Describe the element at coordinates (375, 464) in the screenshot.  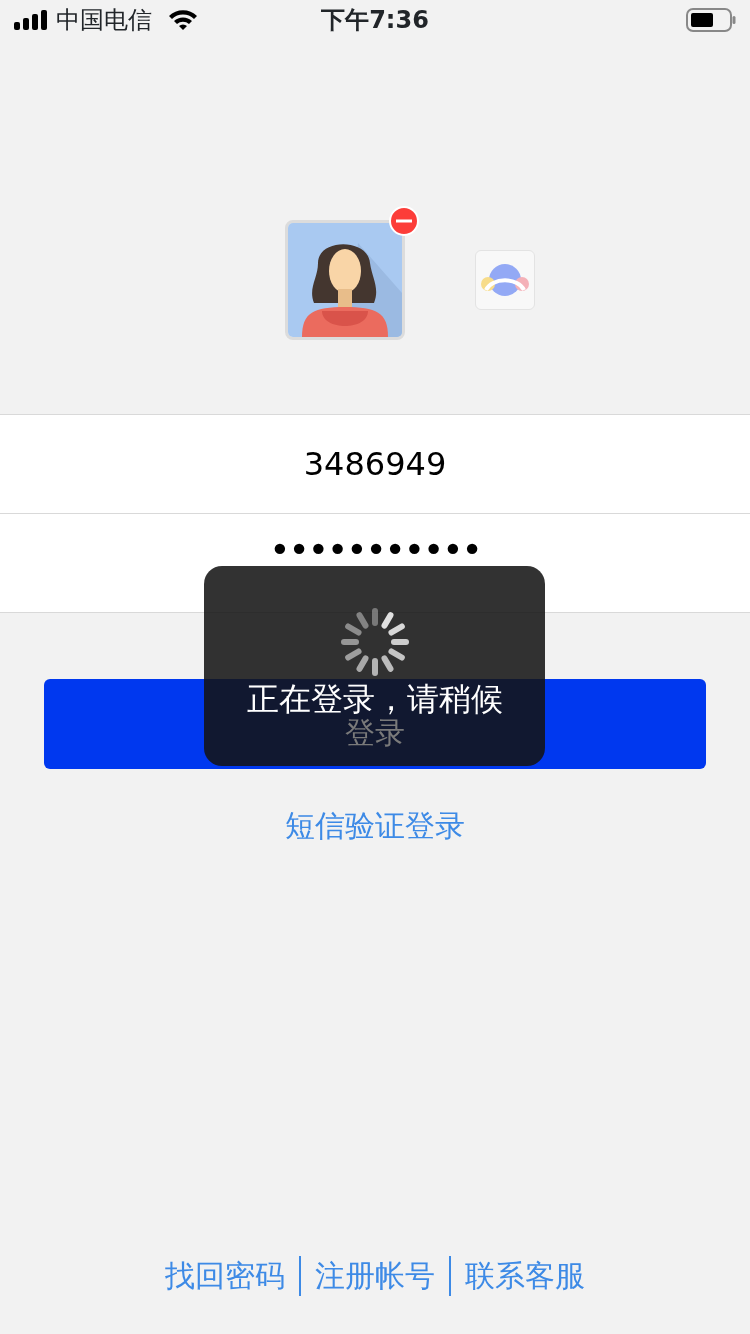
I see `account-field: 3486949` at that location.